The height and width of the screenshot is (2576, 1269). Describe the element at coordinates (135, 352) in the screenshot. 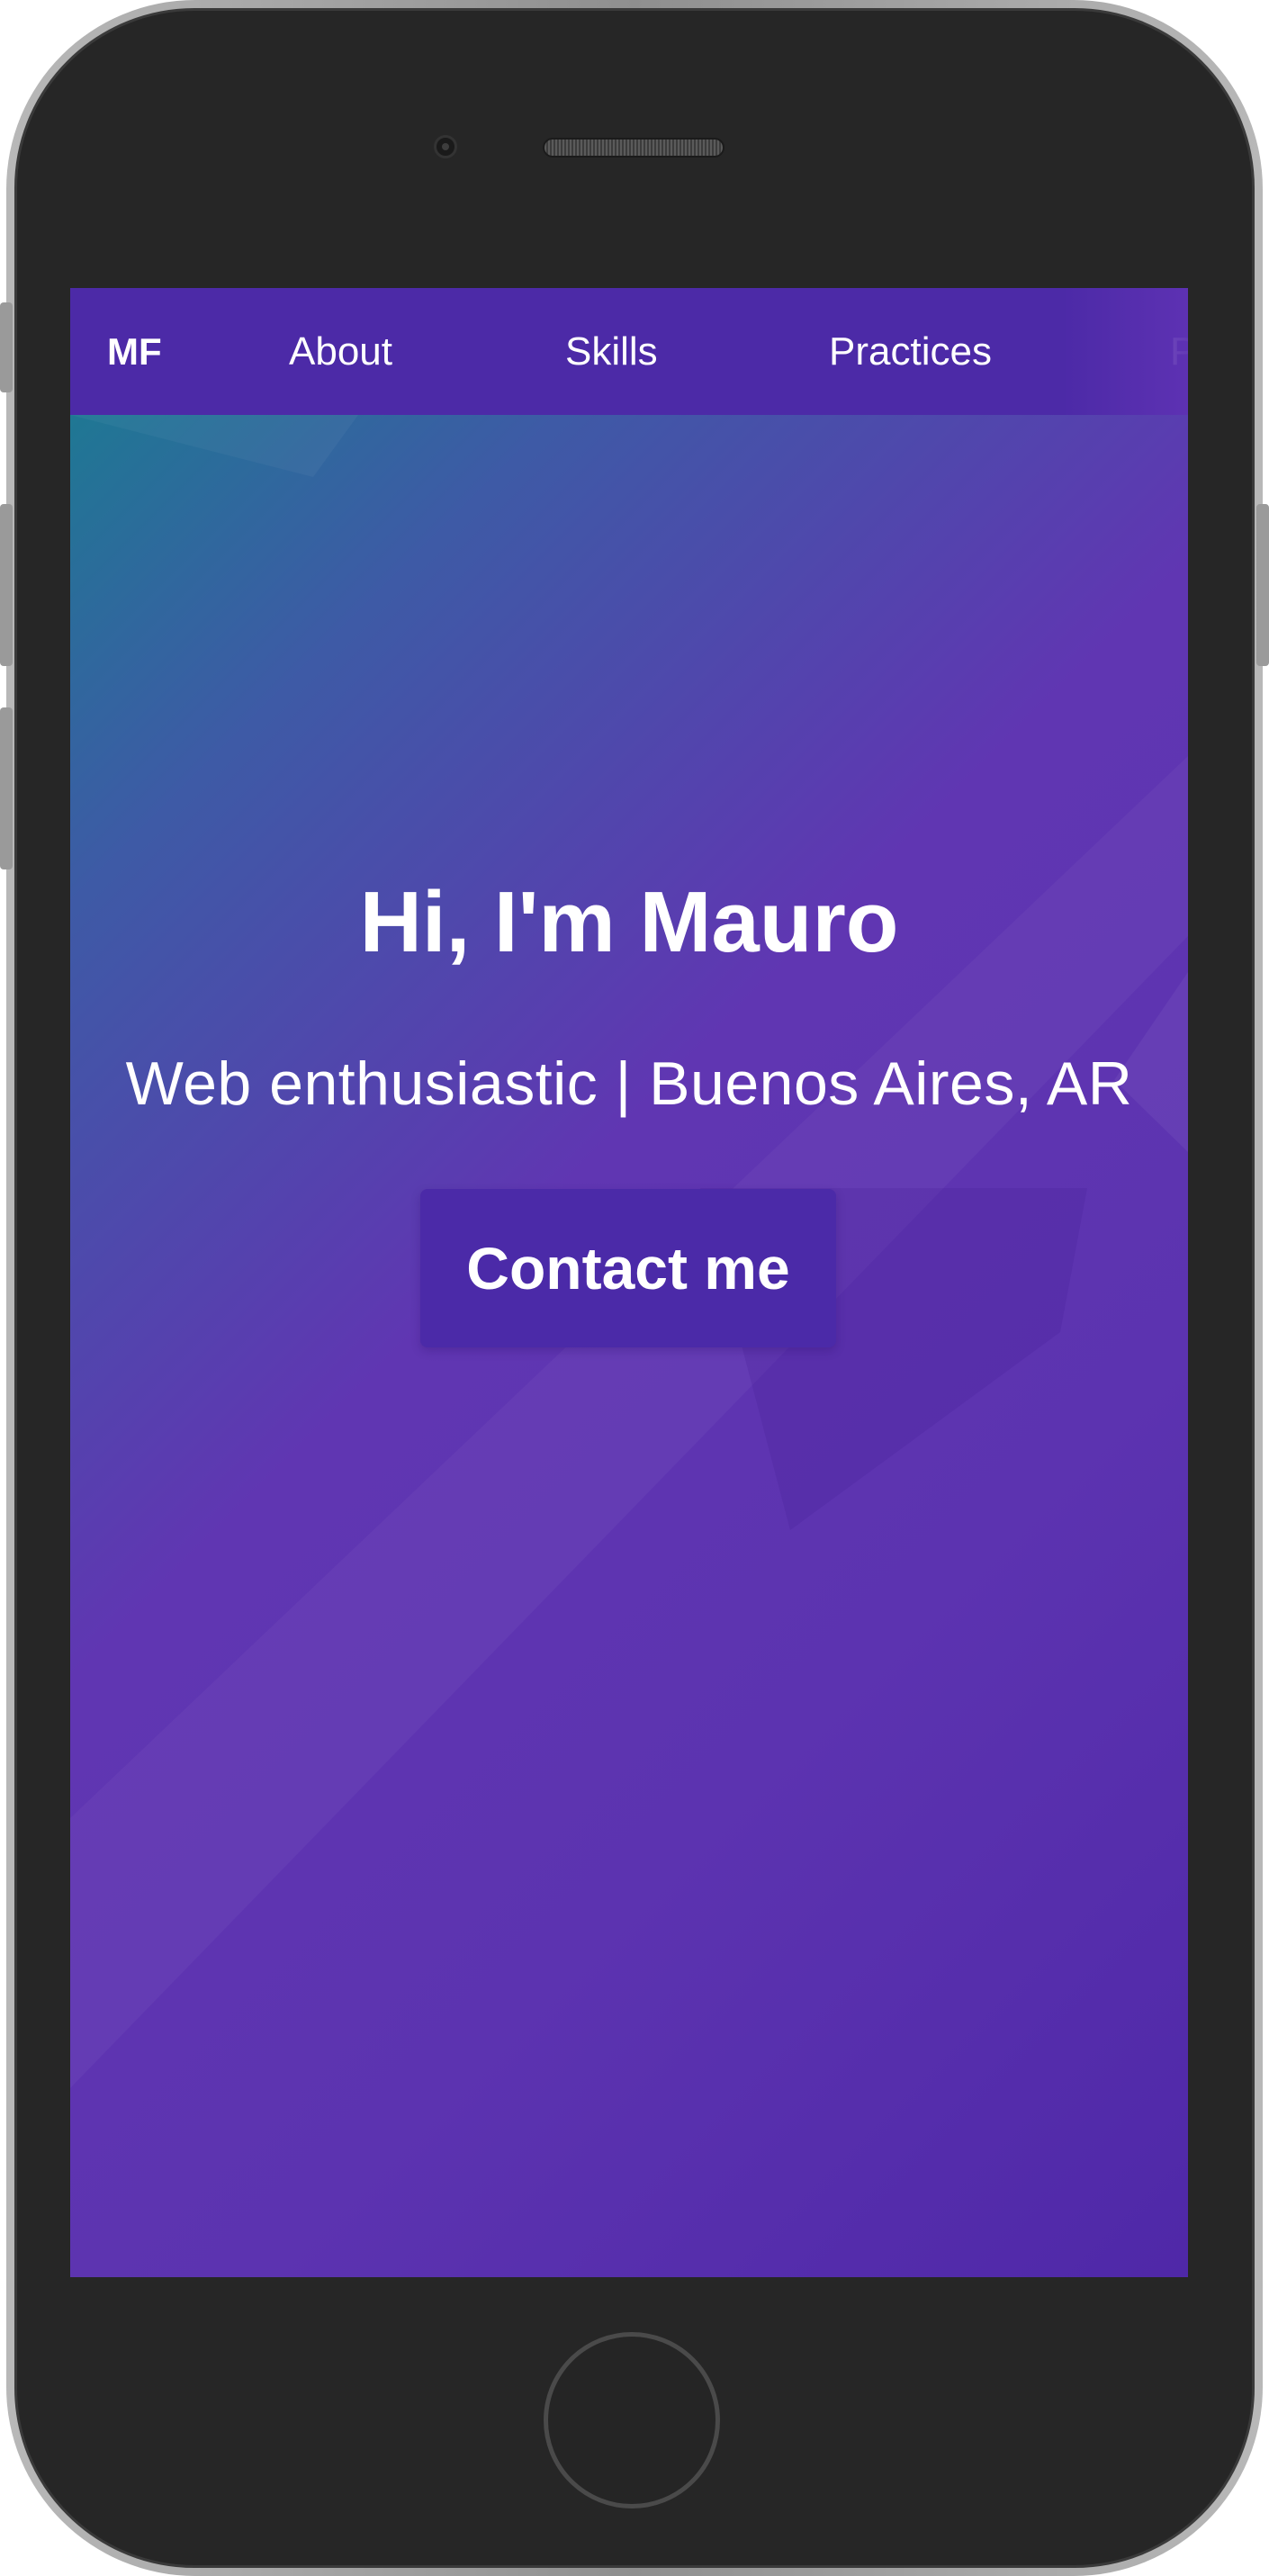

I see `brand-logo: MF` at that location.